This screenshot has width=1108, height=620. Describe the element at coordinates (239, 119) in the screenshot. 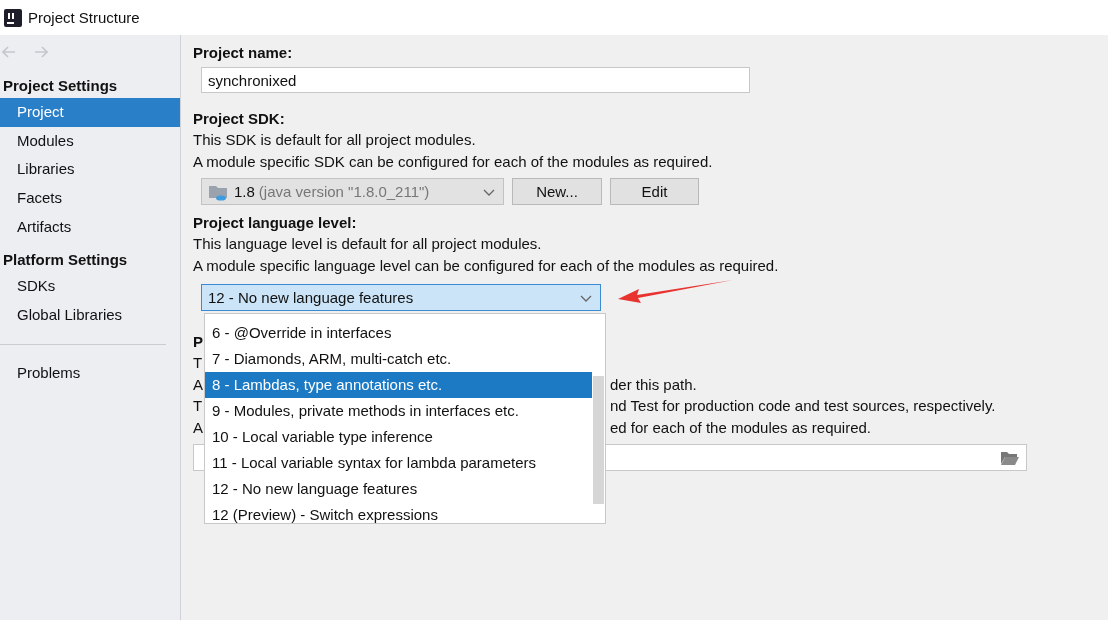

I see `field-label: Project SDK:` at that location.